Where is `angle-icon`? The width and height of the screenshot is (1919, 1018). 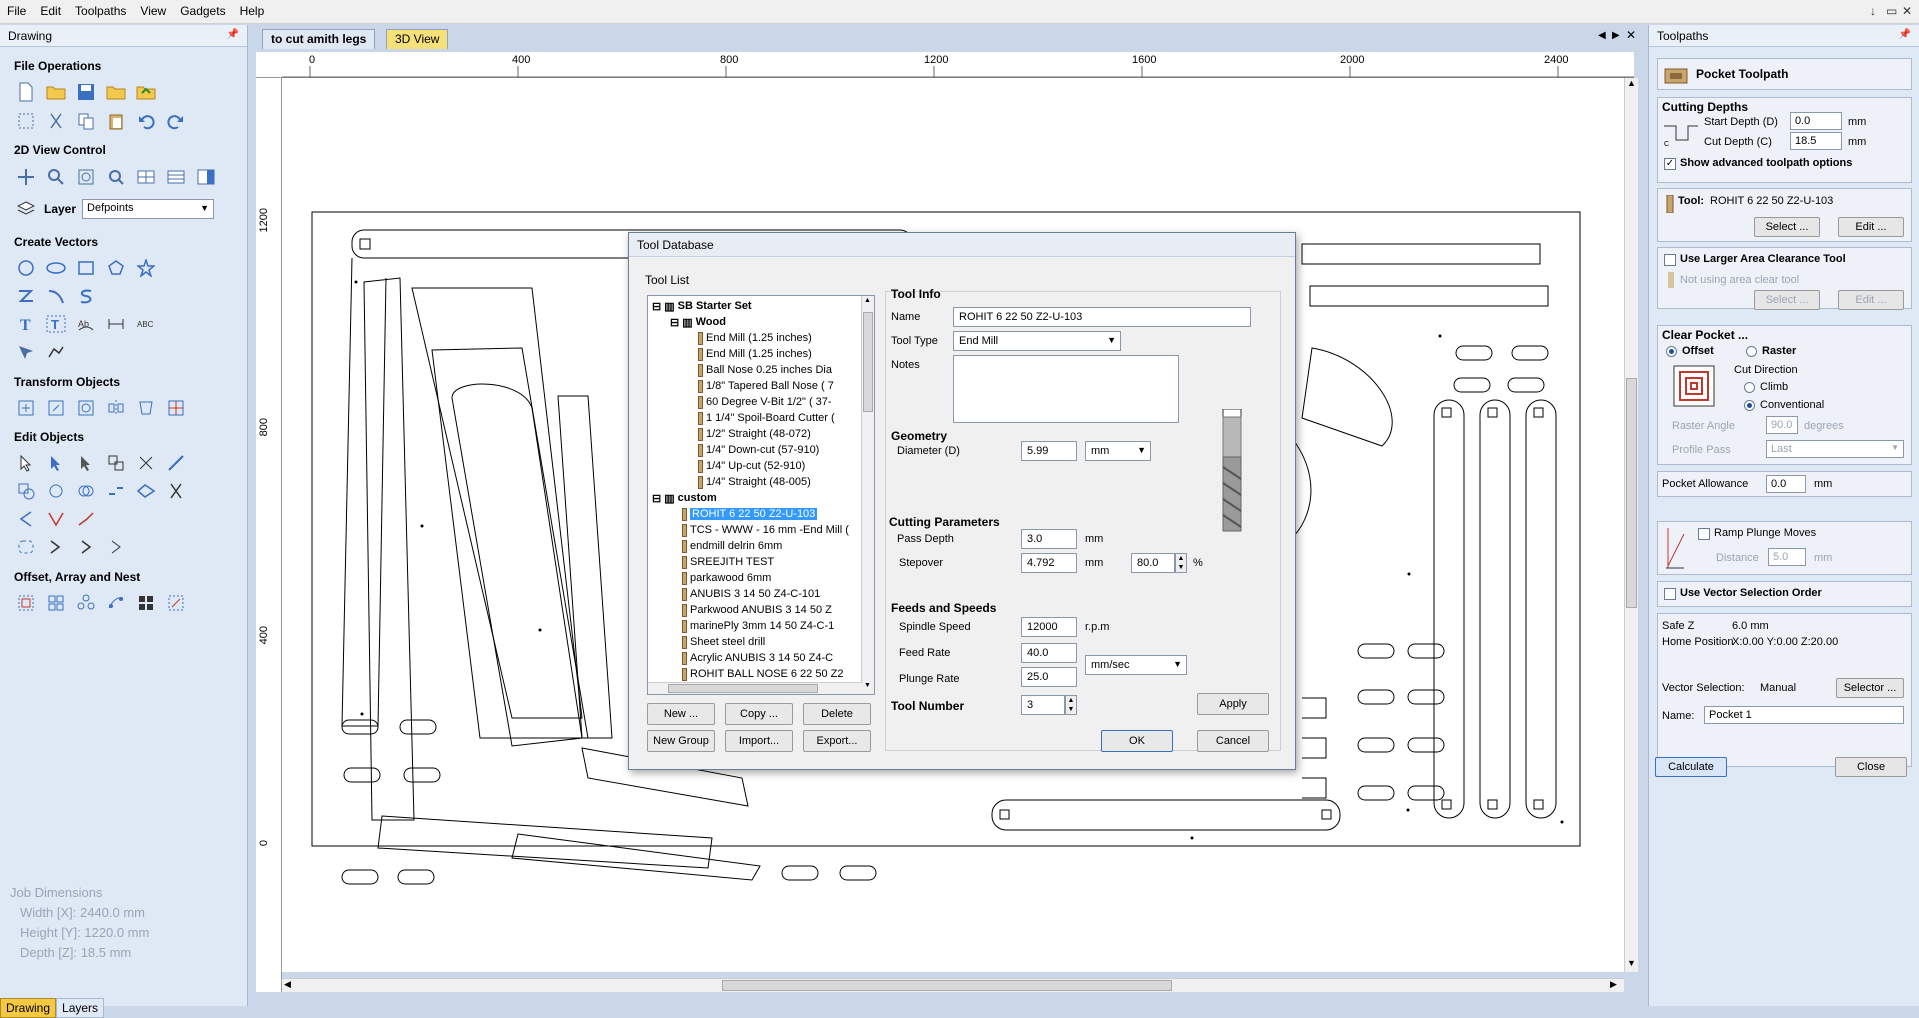
angle-icon is located at coordinates (116, 547).